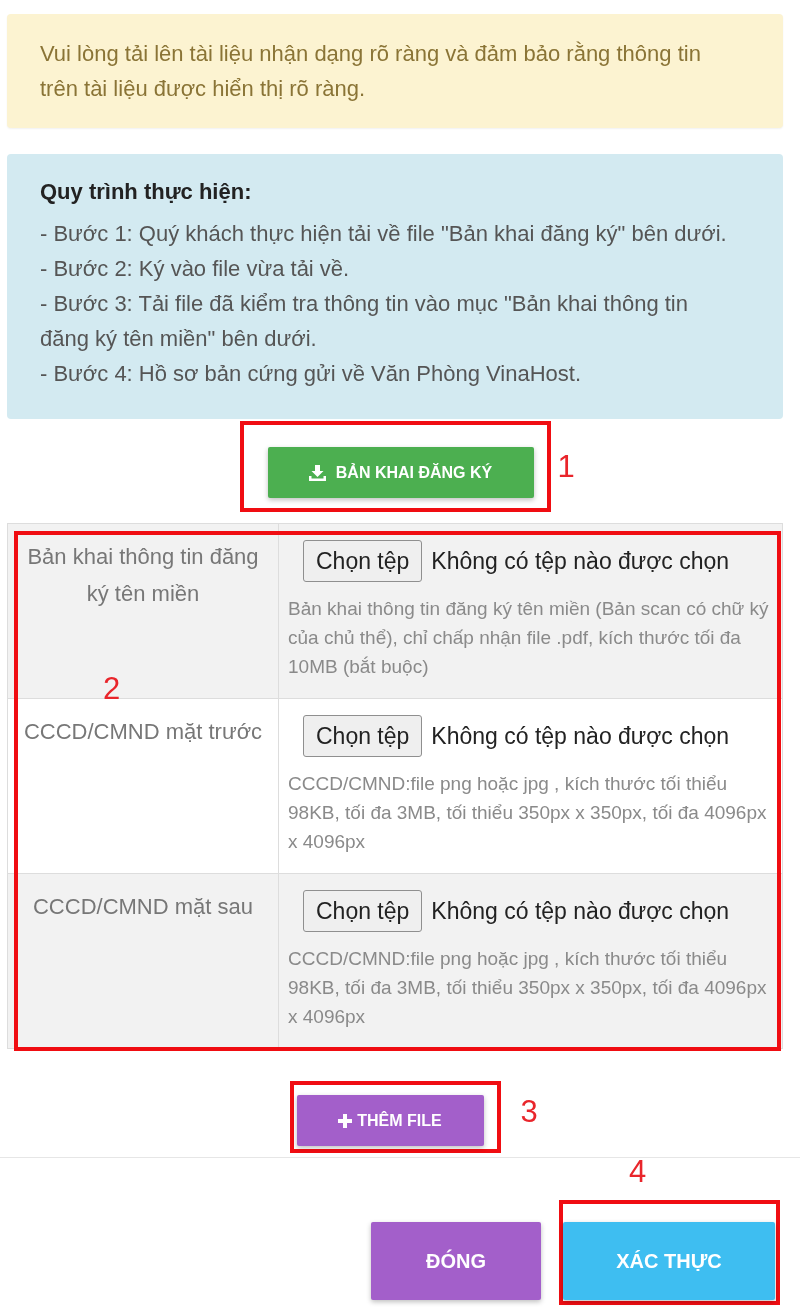  What do you see at coordinates (669, 1261) in the screenshot?
I see `confirm-button: XÁC THỰC` at bounding box center [669, 1261].